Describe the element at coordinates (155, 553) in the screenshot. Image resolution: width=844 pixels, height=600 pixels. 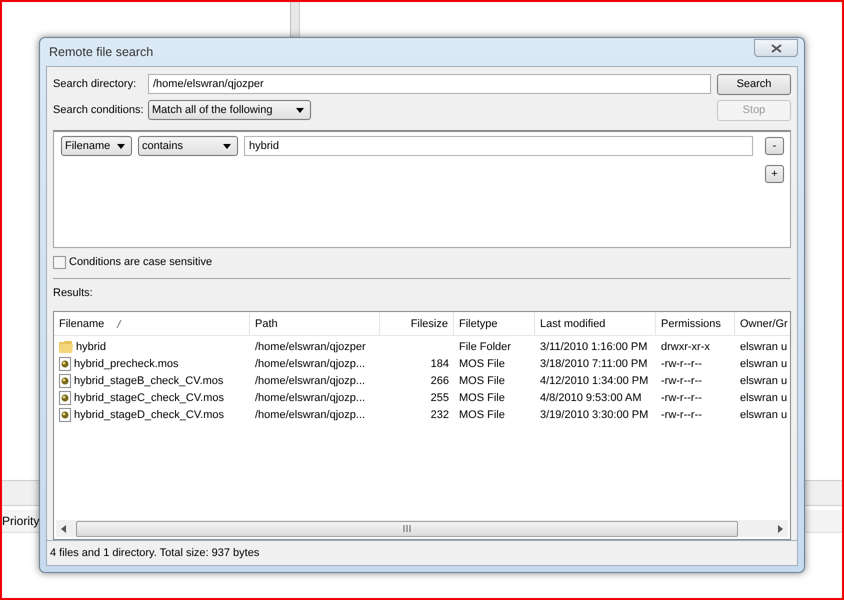
I see `status-text: 4 files and 1 directory. Total size: 937 bytes` at that location.